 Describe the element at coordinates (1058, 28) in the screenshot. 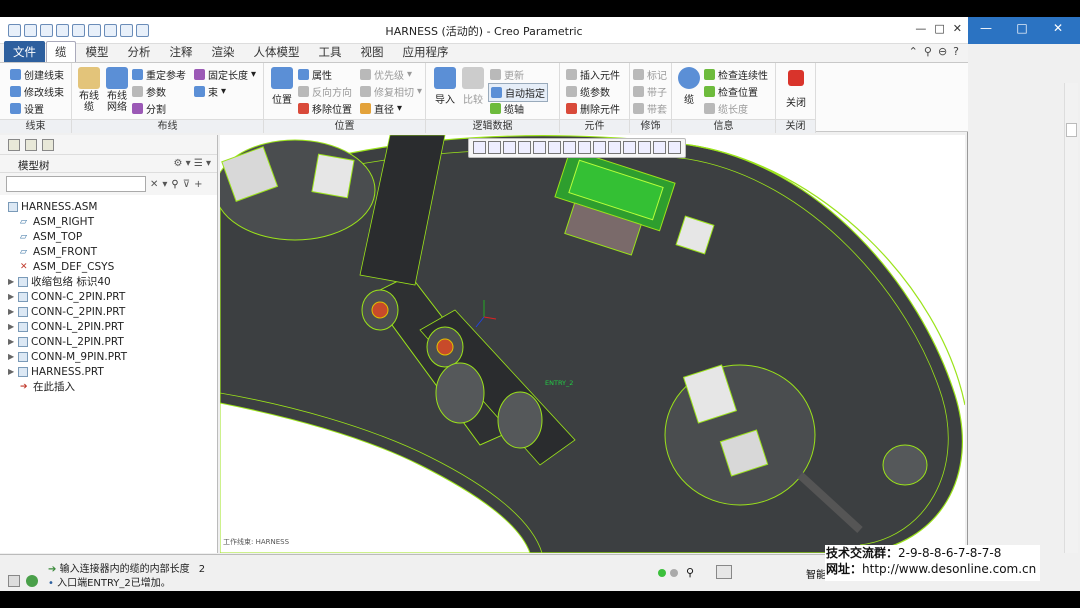

I see `bg-close-button: ✕` at that location.